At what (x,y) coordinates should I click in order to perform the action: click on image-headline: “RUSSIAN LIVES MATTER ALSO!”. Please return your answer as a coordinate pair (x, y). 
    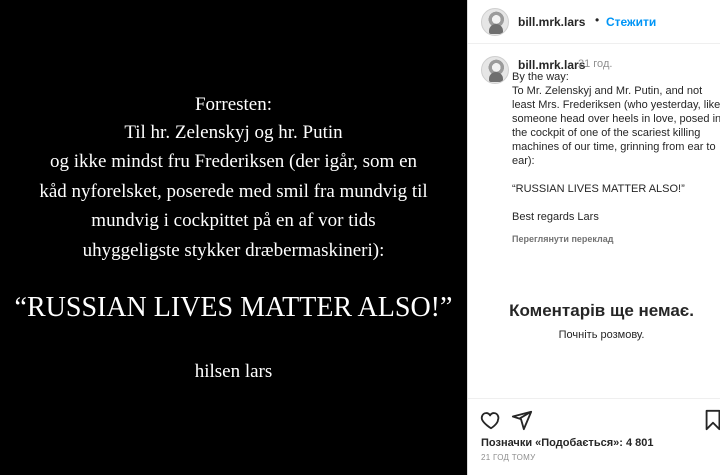
    Looking at the image, I should click on (233, 307).